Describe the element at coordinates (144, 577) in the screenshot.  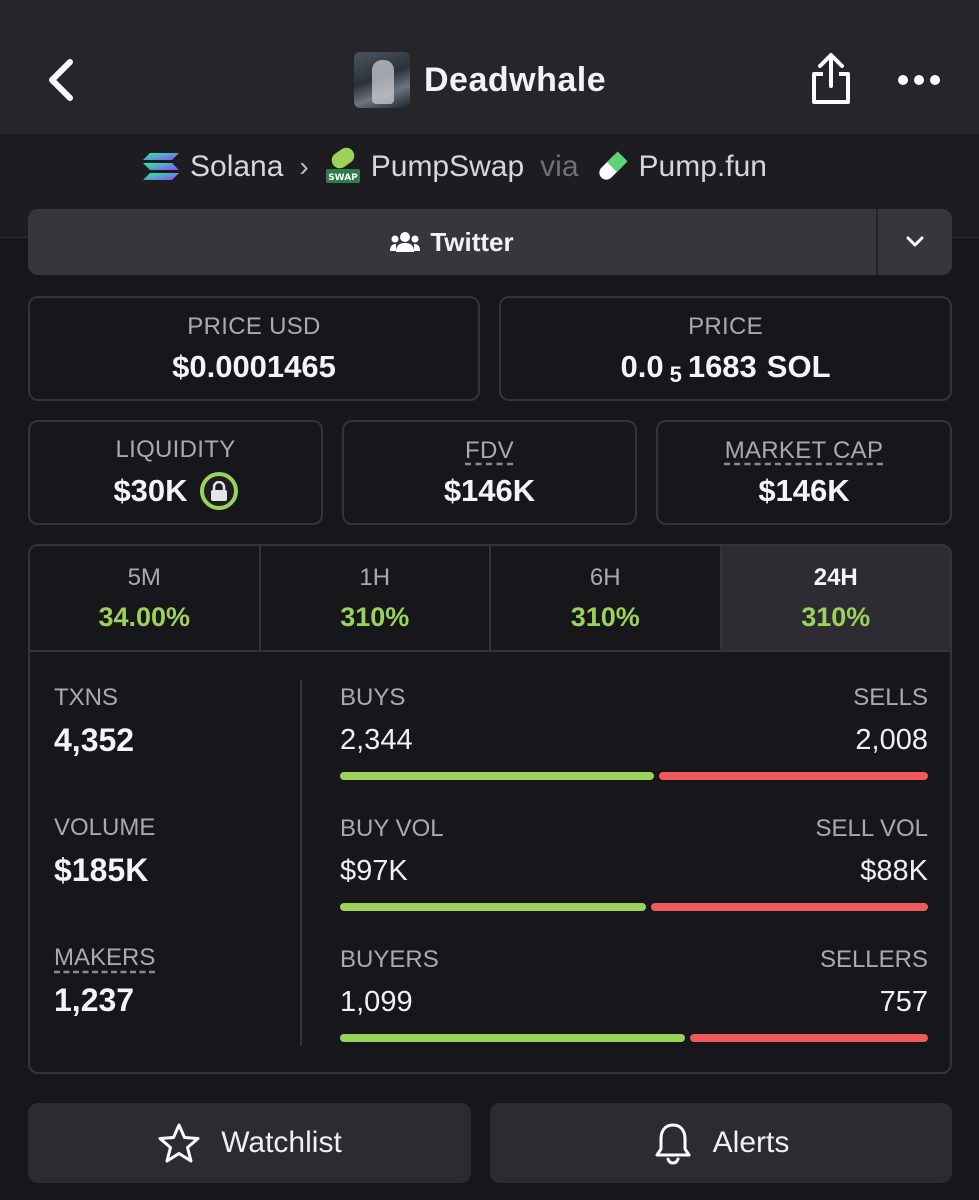
I see `tab-label: 5M` at that location.